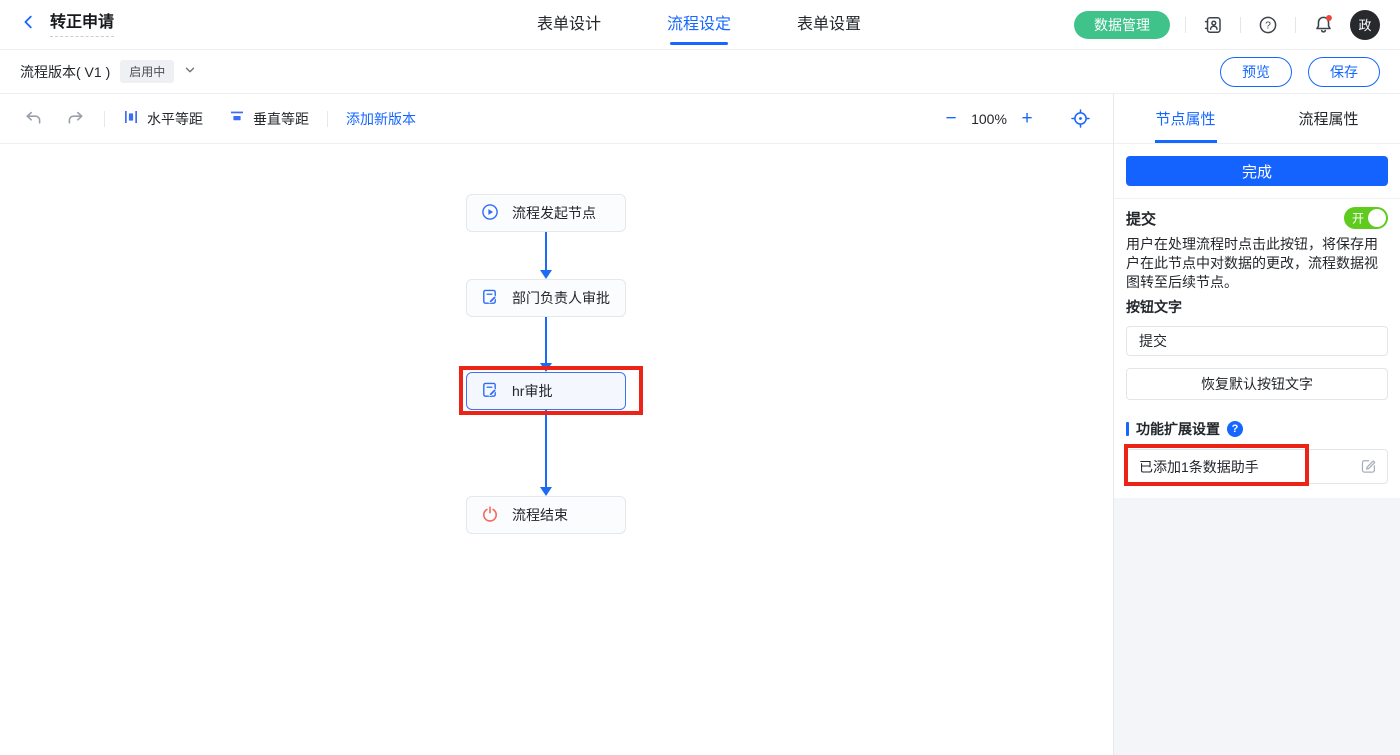 The height and width of the screenshot is (755, 1400). What do you see at coordinates (82, 25) in the screenshot?
I see `page-title: 转正申请` at bounding box center [82, 25].